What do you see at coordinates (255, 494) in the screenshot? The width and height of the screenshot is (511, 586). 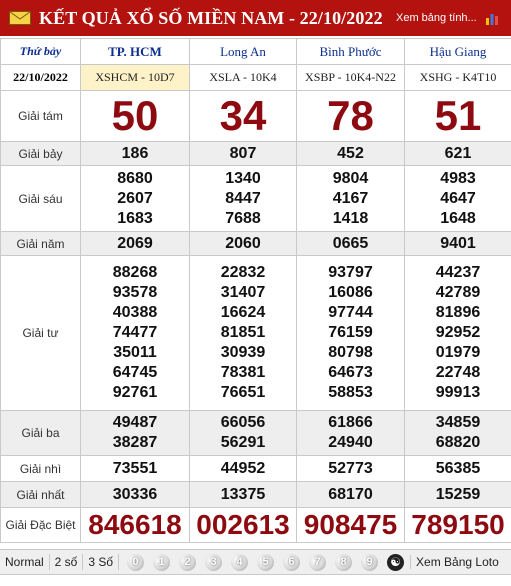 I see `prize-row-1: Giải nhất 30336 13375 68170 15259` at bounding box center [255, 494].